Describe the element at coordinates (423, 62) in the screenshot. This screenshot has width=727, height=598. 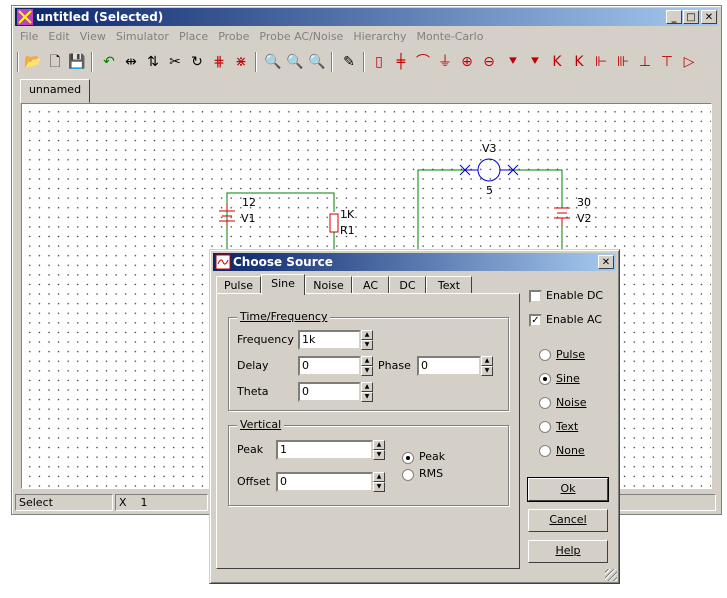
I see `inductor-icon: ⌒` at that location.